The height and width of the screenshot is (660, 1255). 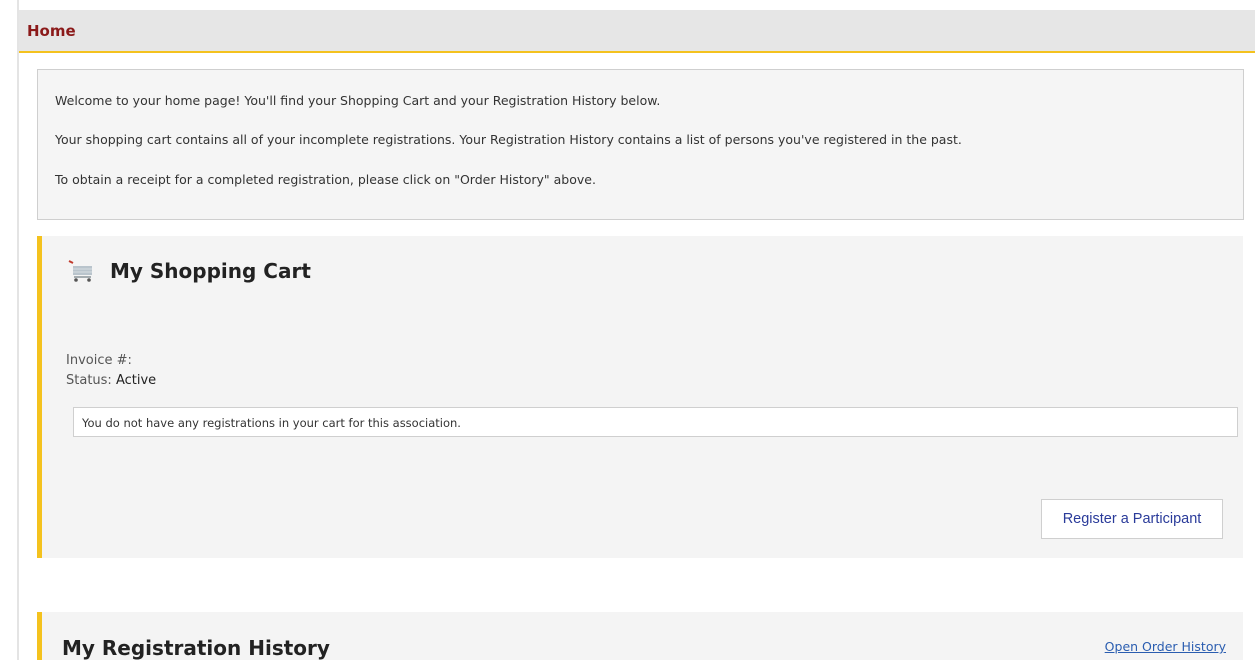 What do you see at coordinates (1165, 646) in the screenshot?
I see `open-order-history-link: Open Order History` at bounding box center [1165, 646].